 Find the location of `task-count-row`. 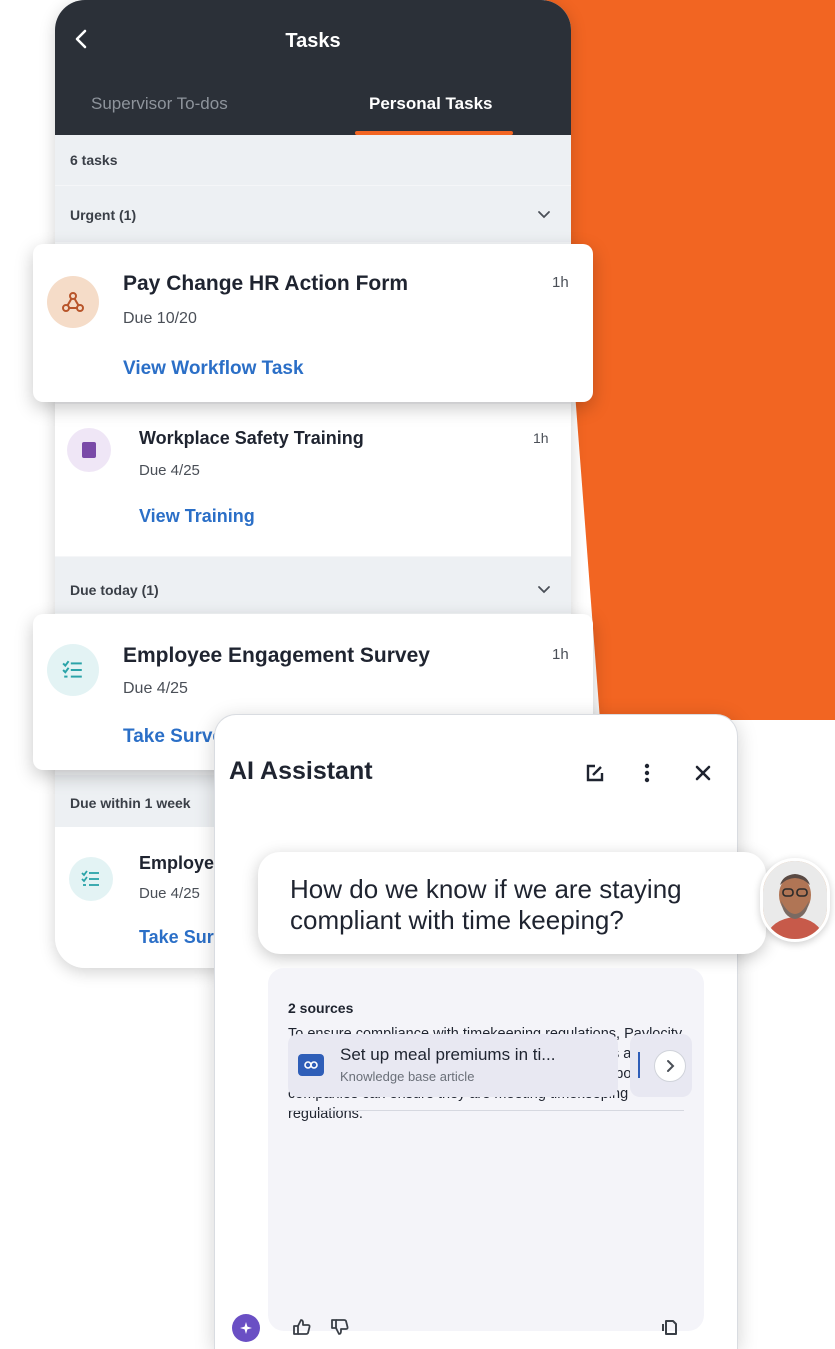

task-count-row is located at coordinates (313, 160).